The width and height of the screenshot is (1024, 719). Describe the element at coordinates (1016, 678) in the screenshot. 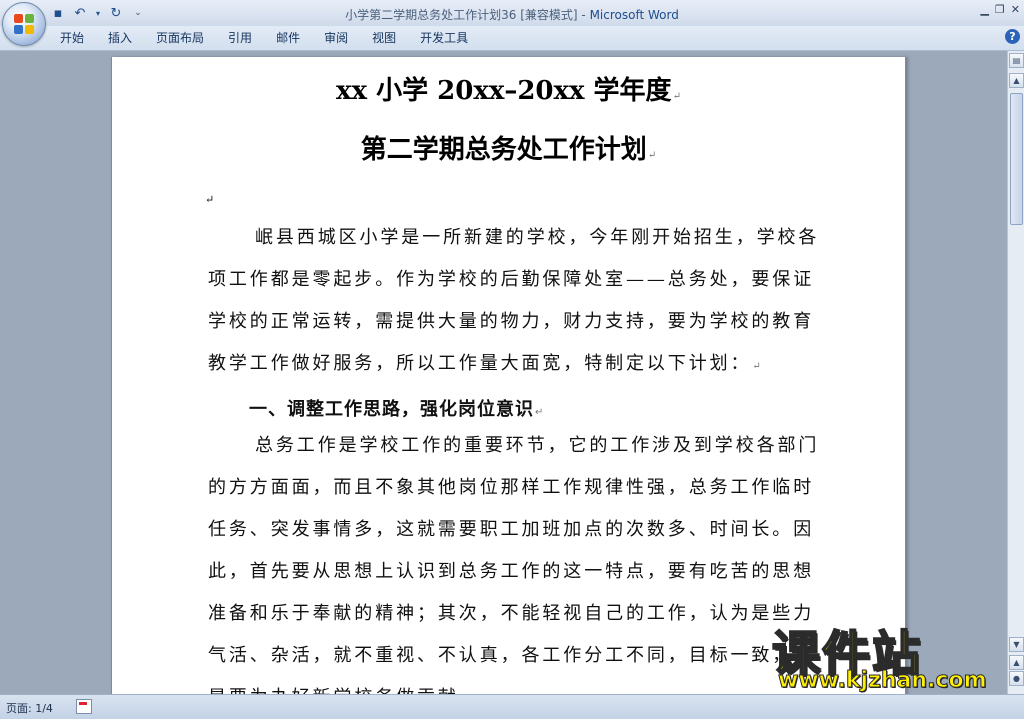

I see `select-browse-object-icon: ●` at that location.